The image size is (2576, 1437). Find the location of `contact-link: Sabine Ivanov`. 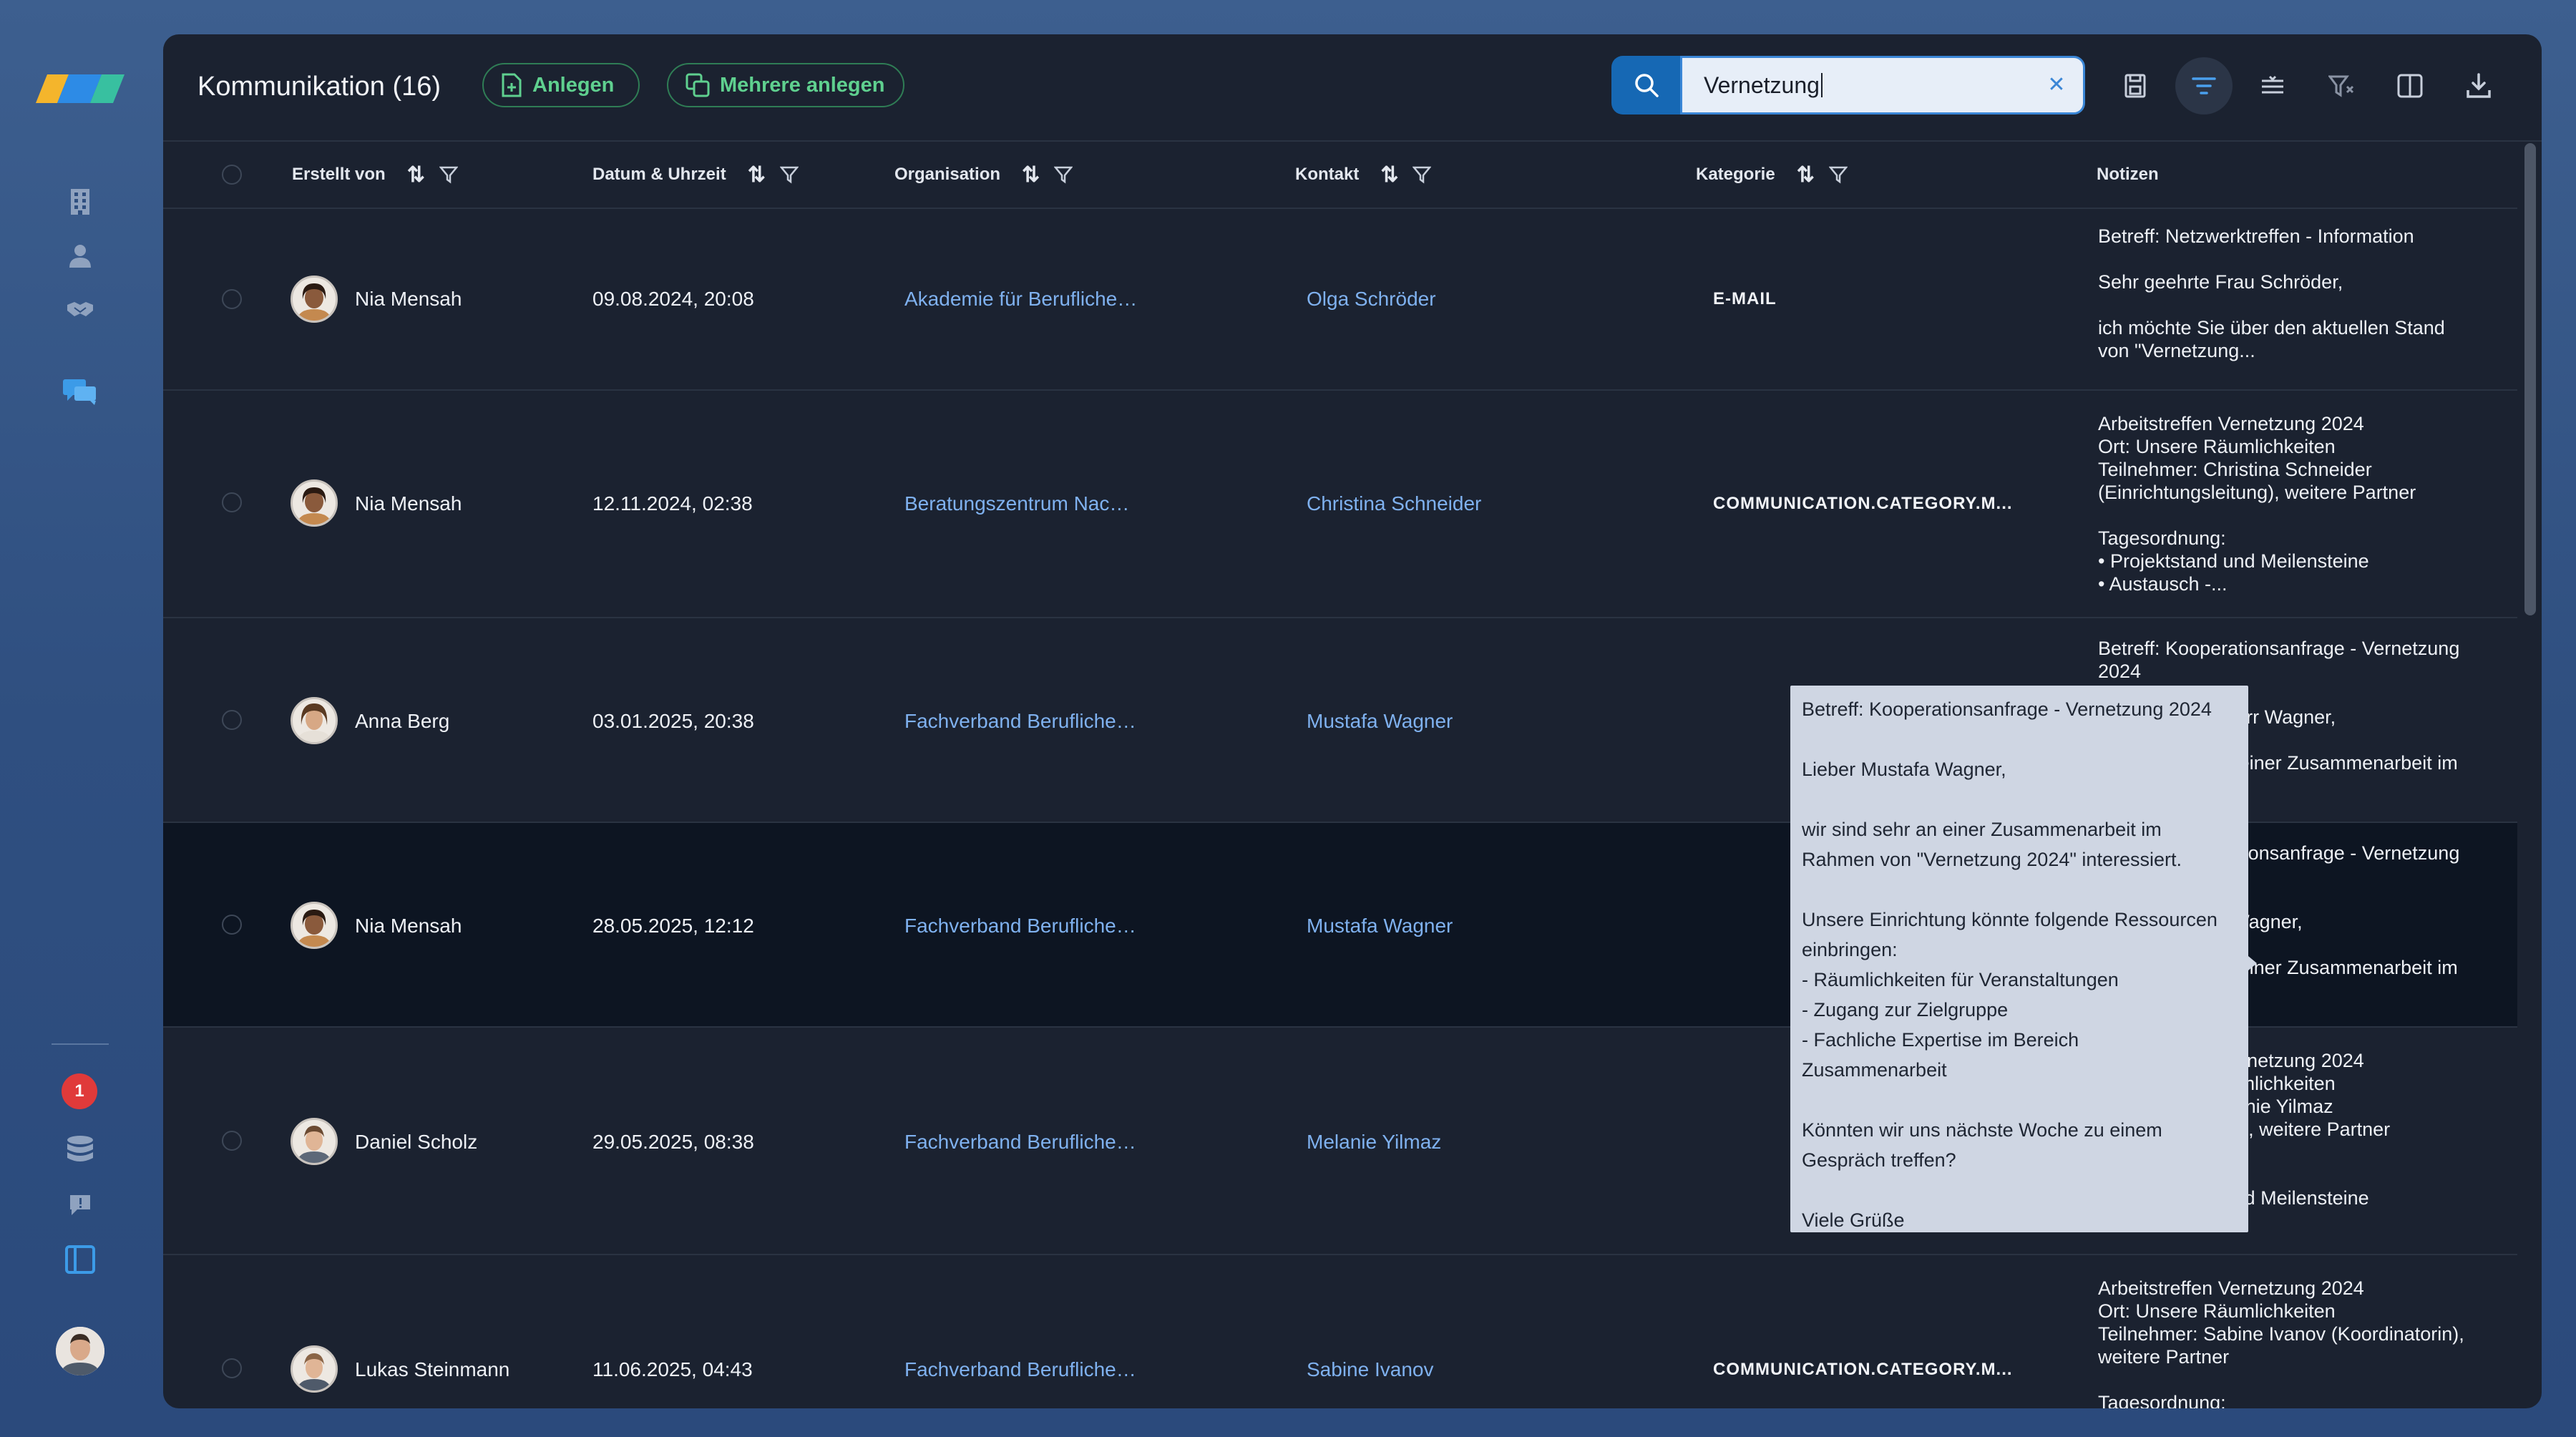

contact-link: Sabine Ivanov is located at coordinates (1370, 1369).